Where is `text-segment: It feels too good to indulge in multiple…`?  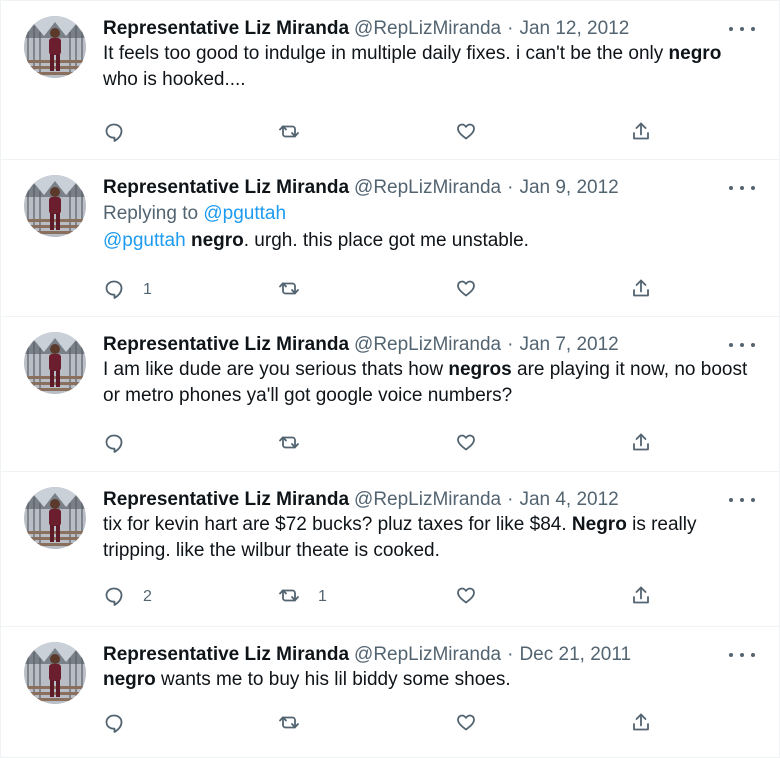 text-segment: It feels too good to indulge in multiple… is located at coordinates (386, 53).